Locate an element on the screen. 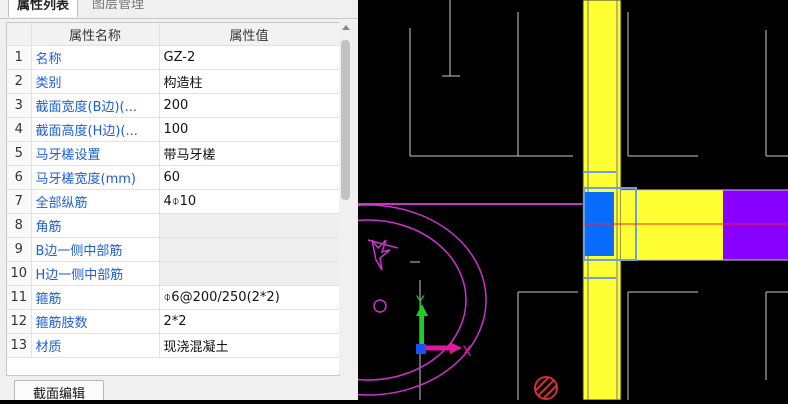  scroll-up-arrow-icon is located at coordinates (346, 27).